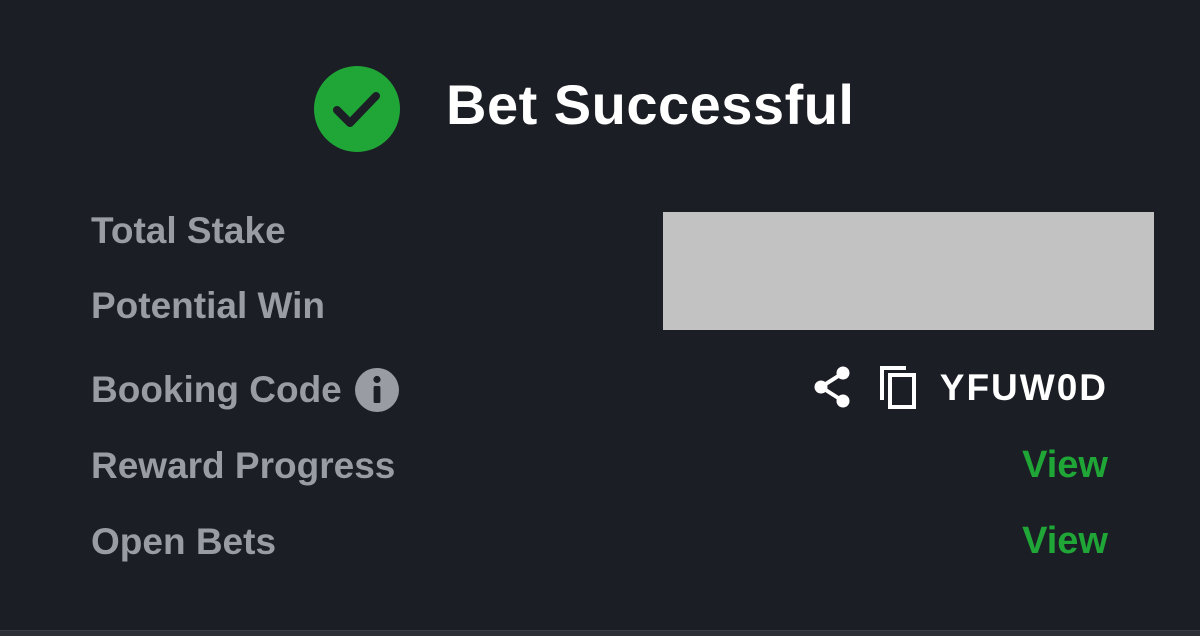 The height and width of the screenshot is (636, 1200). Describe the element at coordinates (243, 465) in the screenshot. I see `reward-progress-label: Reward Progress` at that location.